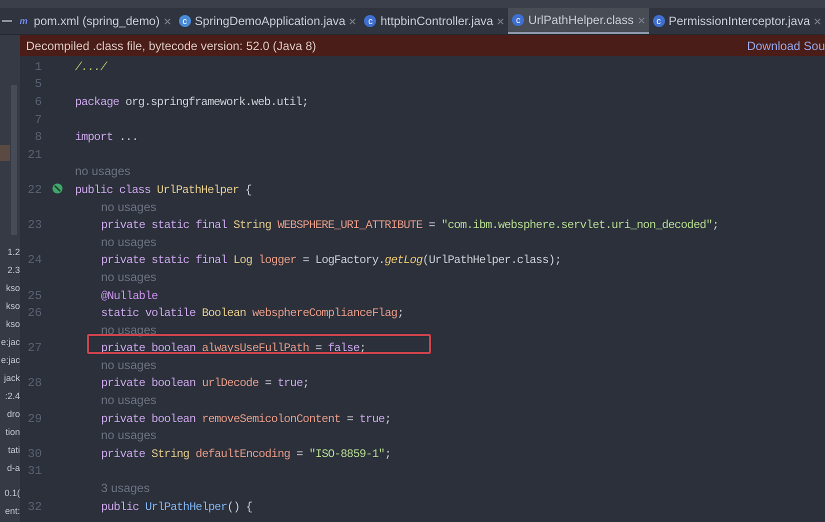  I want to click on code-line: public UrlPathHelper() {, so click(176, 507).